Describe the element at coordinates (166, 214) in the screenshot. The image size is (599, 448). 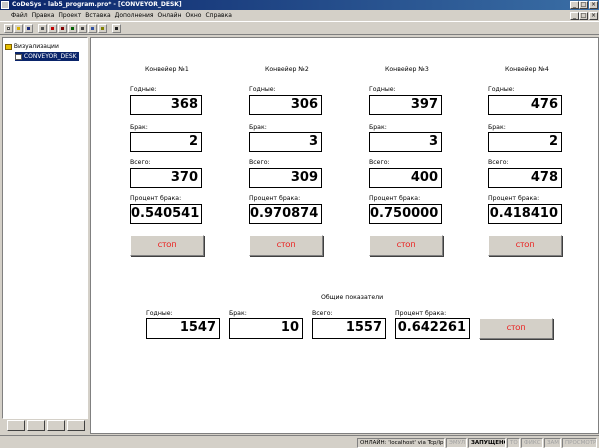
I see `conveyor-1-pct-value: 0.540541` at that location.